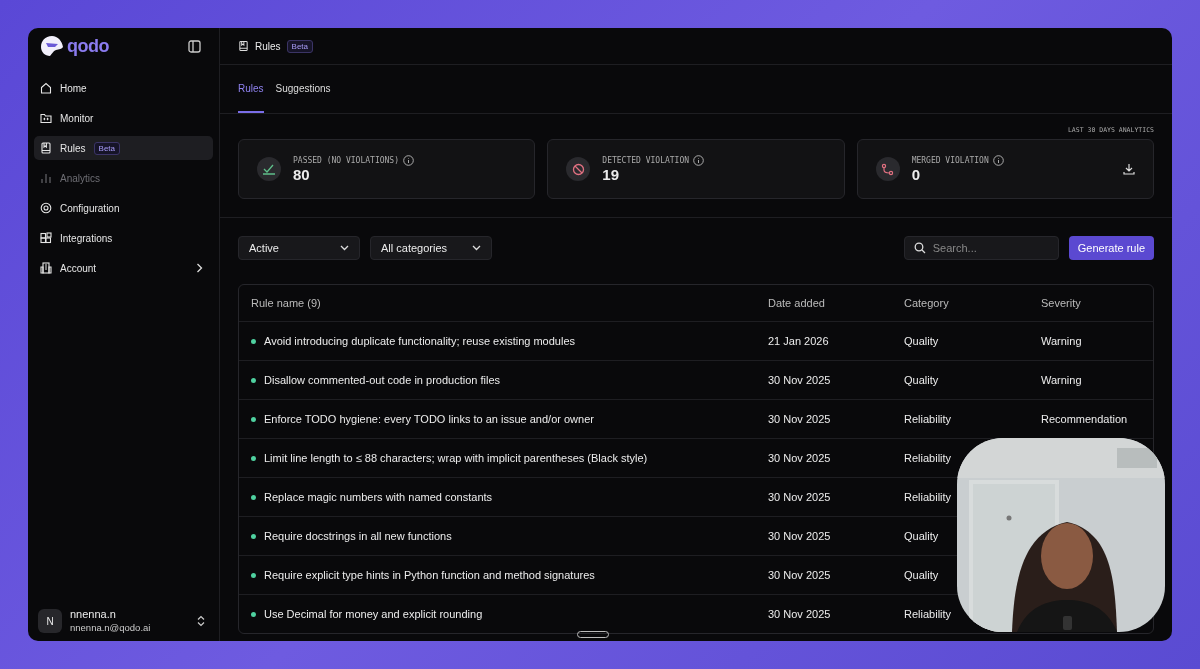 Image resolution: width=1200 pixels, height=669 pixels. What do you see at coordinates (919, 248) in the screenshot?
I see `search-icon` at bounding box center [919, 248].